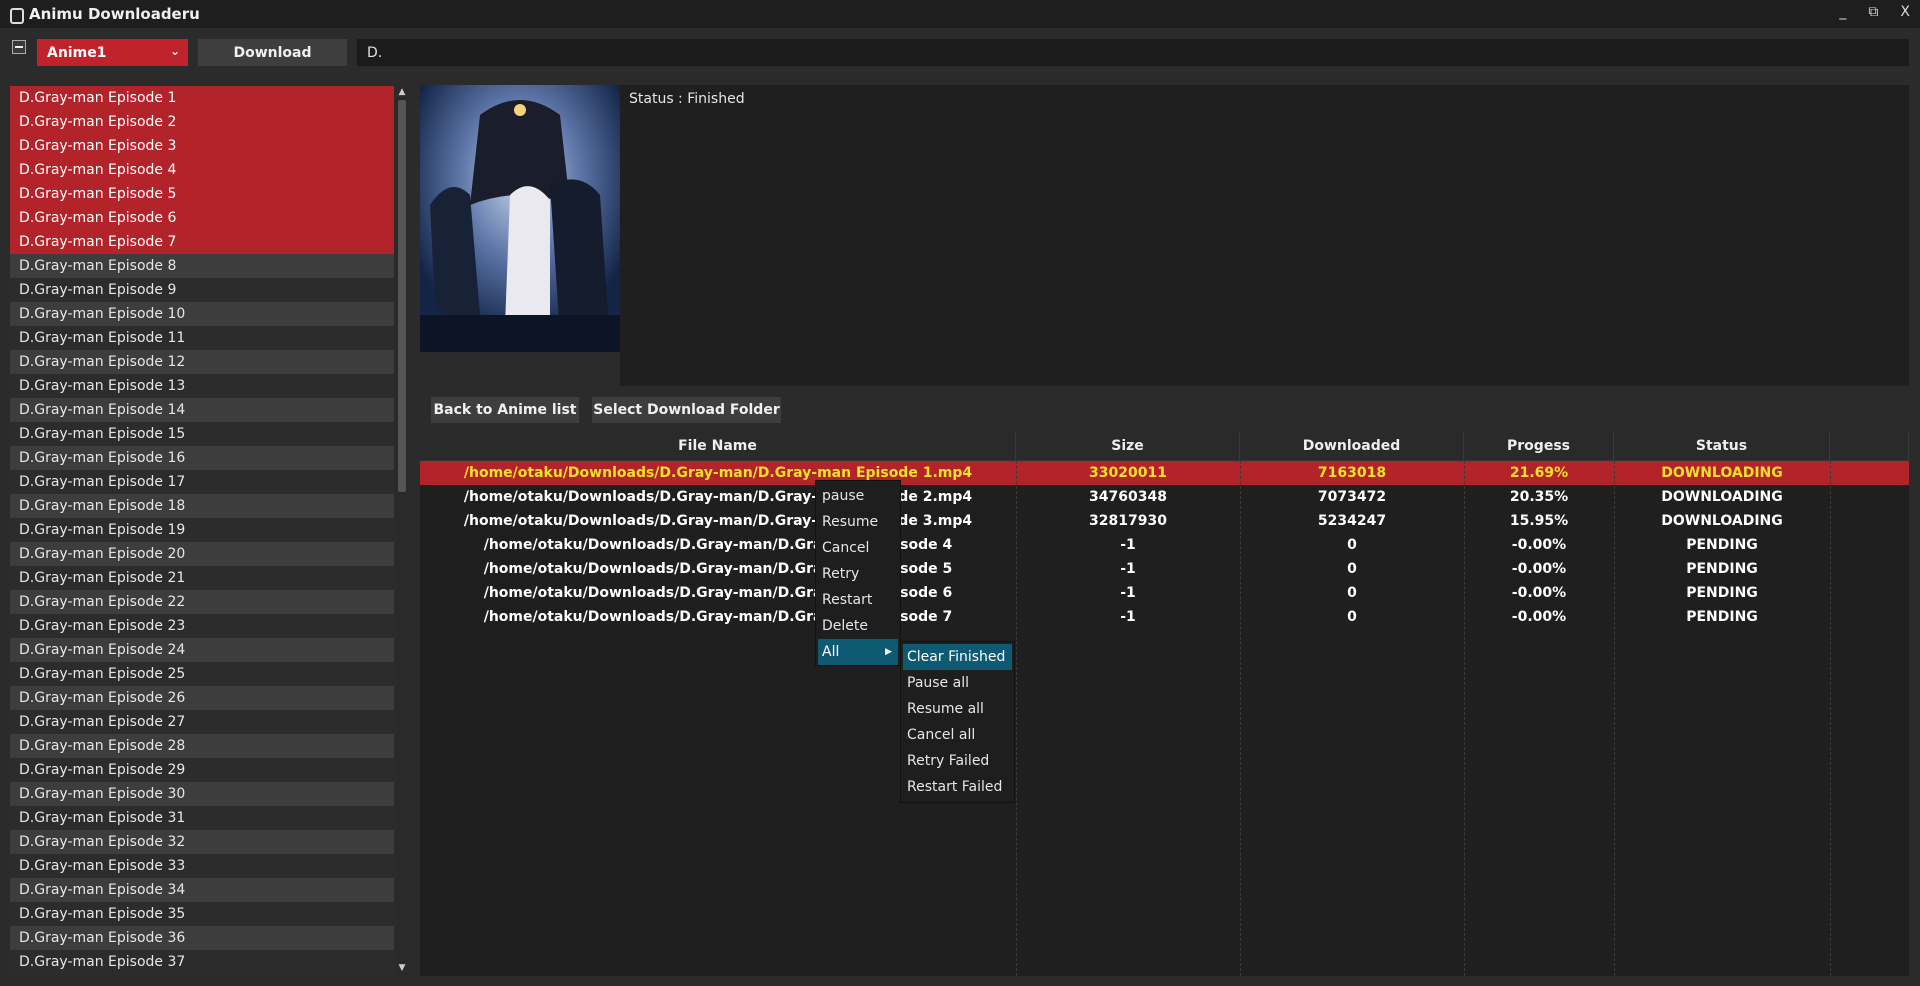  Describe the element at coordinates (718, 445) in the screenshot. I see `header-file-name: File Name` at that location.